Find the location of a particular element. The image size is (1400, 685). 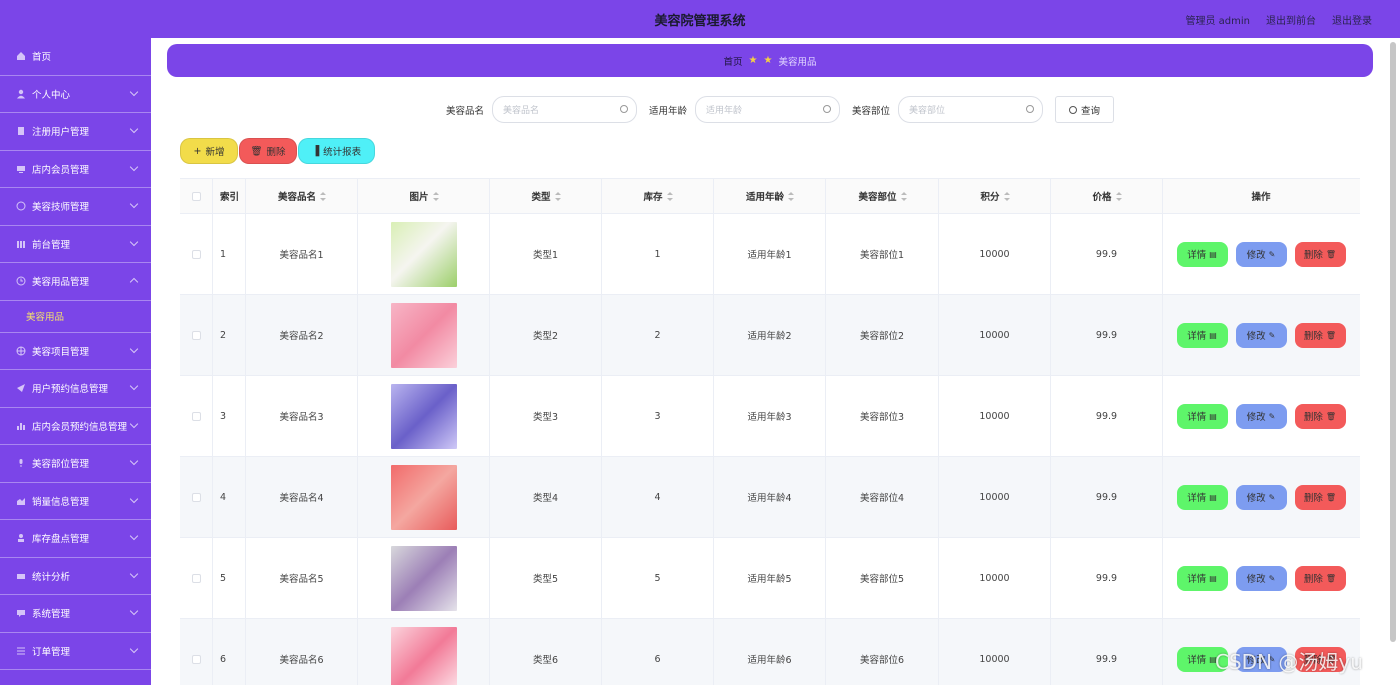

col-price: 价格 is located at coordinates (1107, 196).